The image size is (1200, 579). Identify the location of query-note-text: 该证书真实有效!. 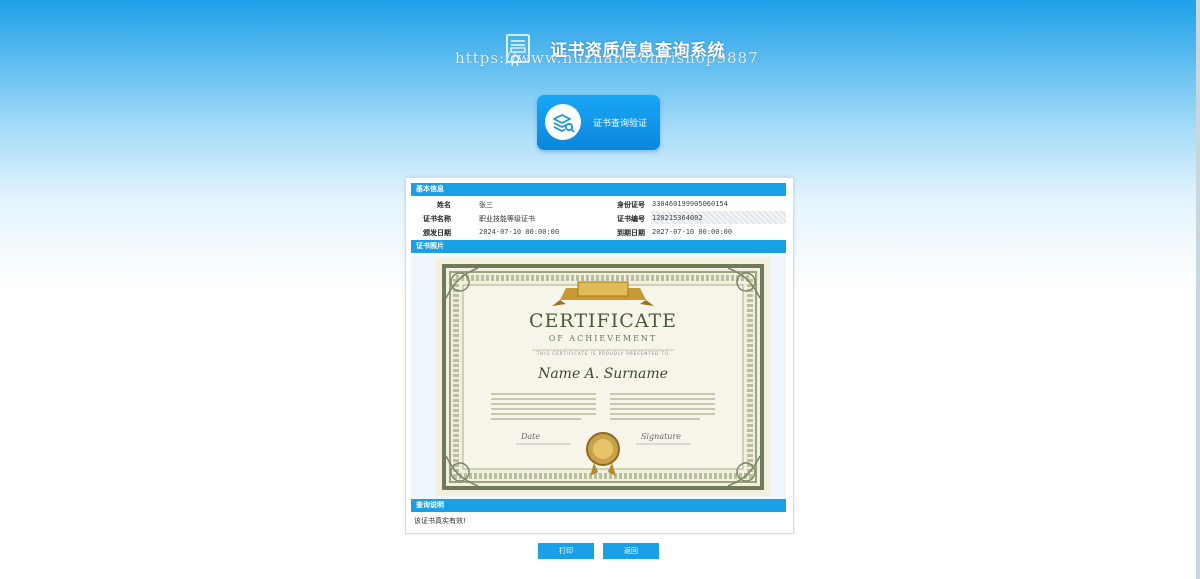
(440, 521).